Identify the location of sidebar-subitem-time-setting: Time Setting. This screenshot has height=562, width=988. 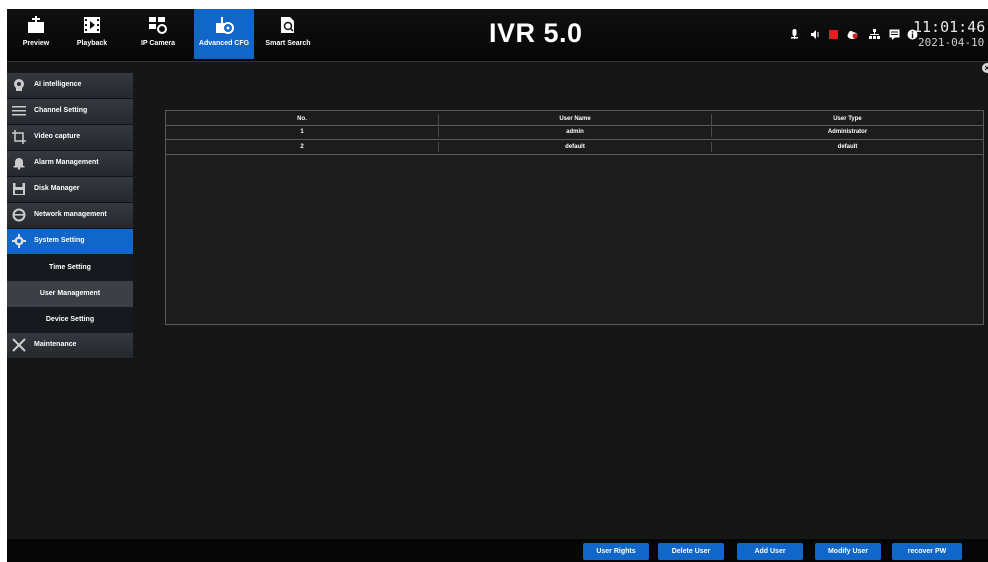
(70, 268).